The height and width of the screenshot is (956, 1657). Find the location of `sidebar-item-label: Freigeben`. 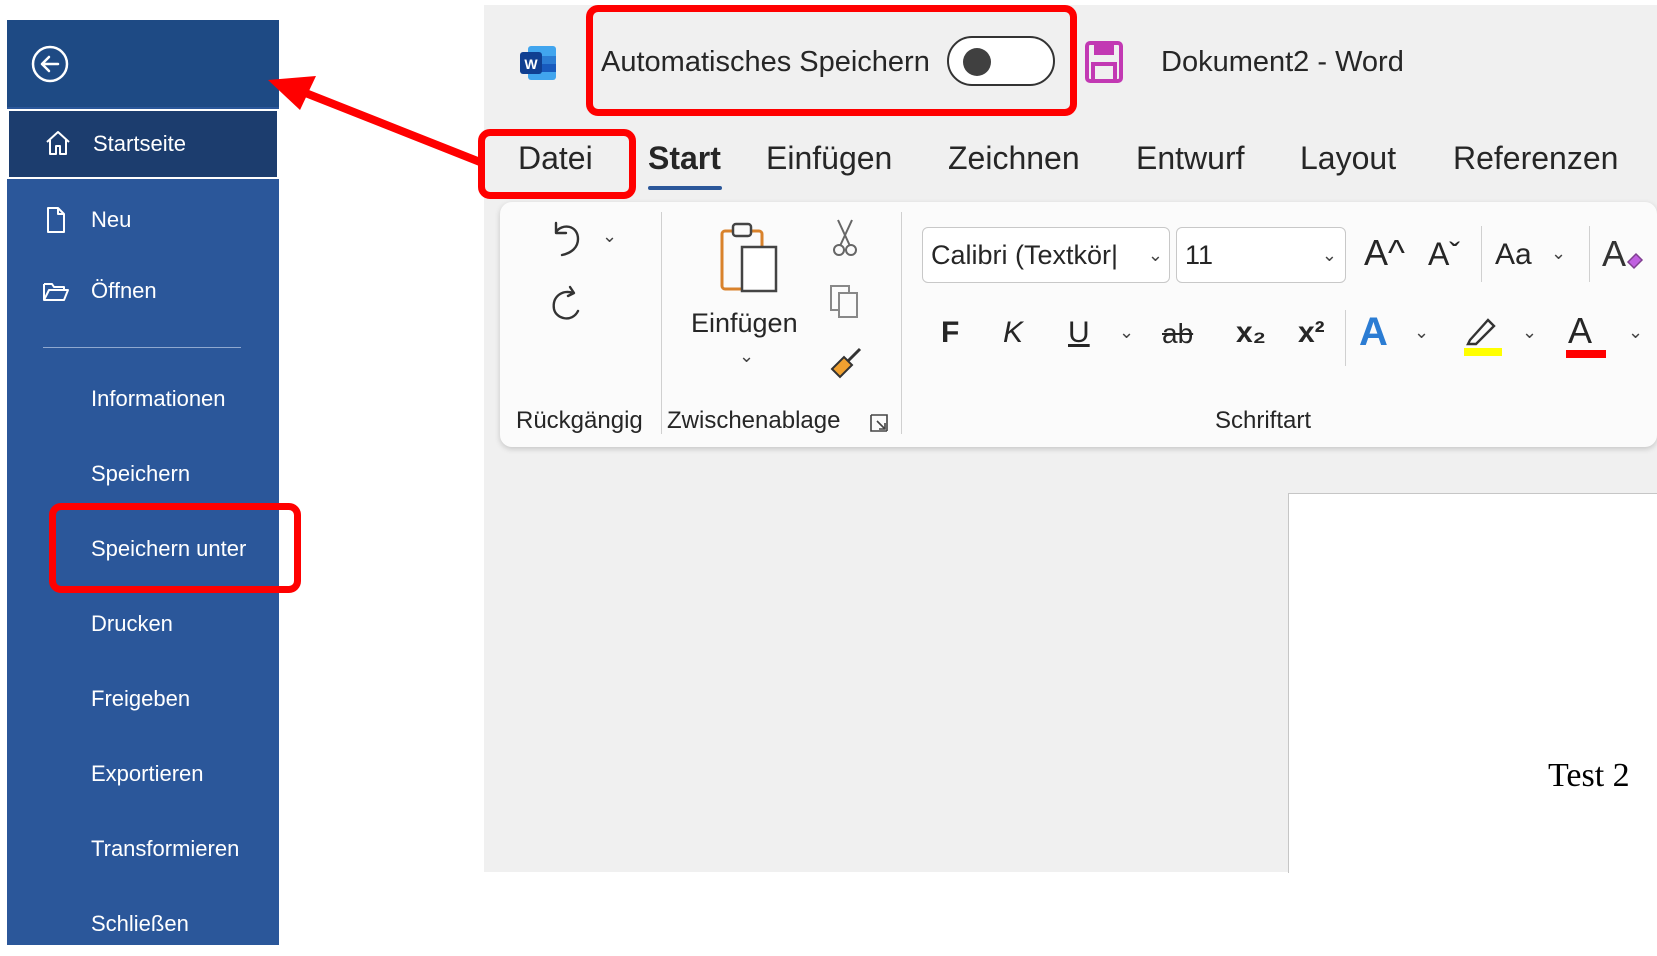

sidebar-item-label: Freigeben is located at coordinates (141, 698).